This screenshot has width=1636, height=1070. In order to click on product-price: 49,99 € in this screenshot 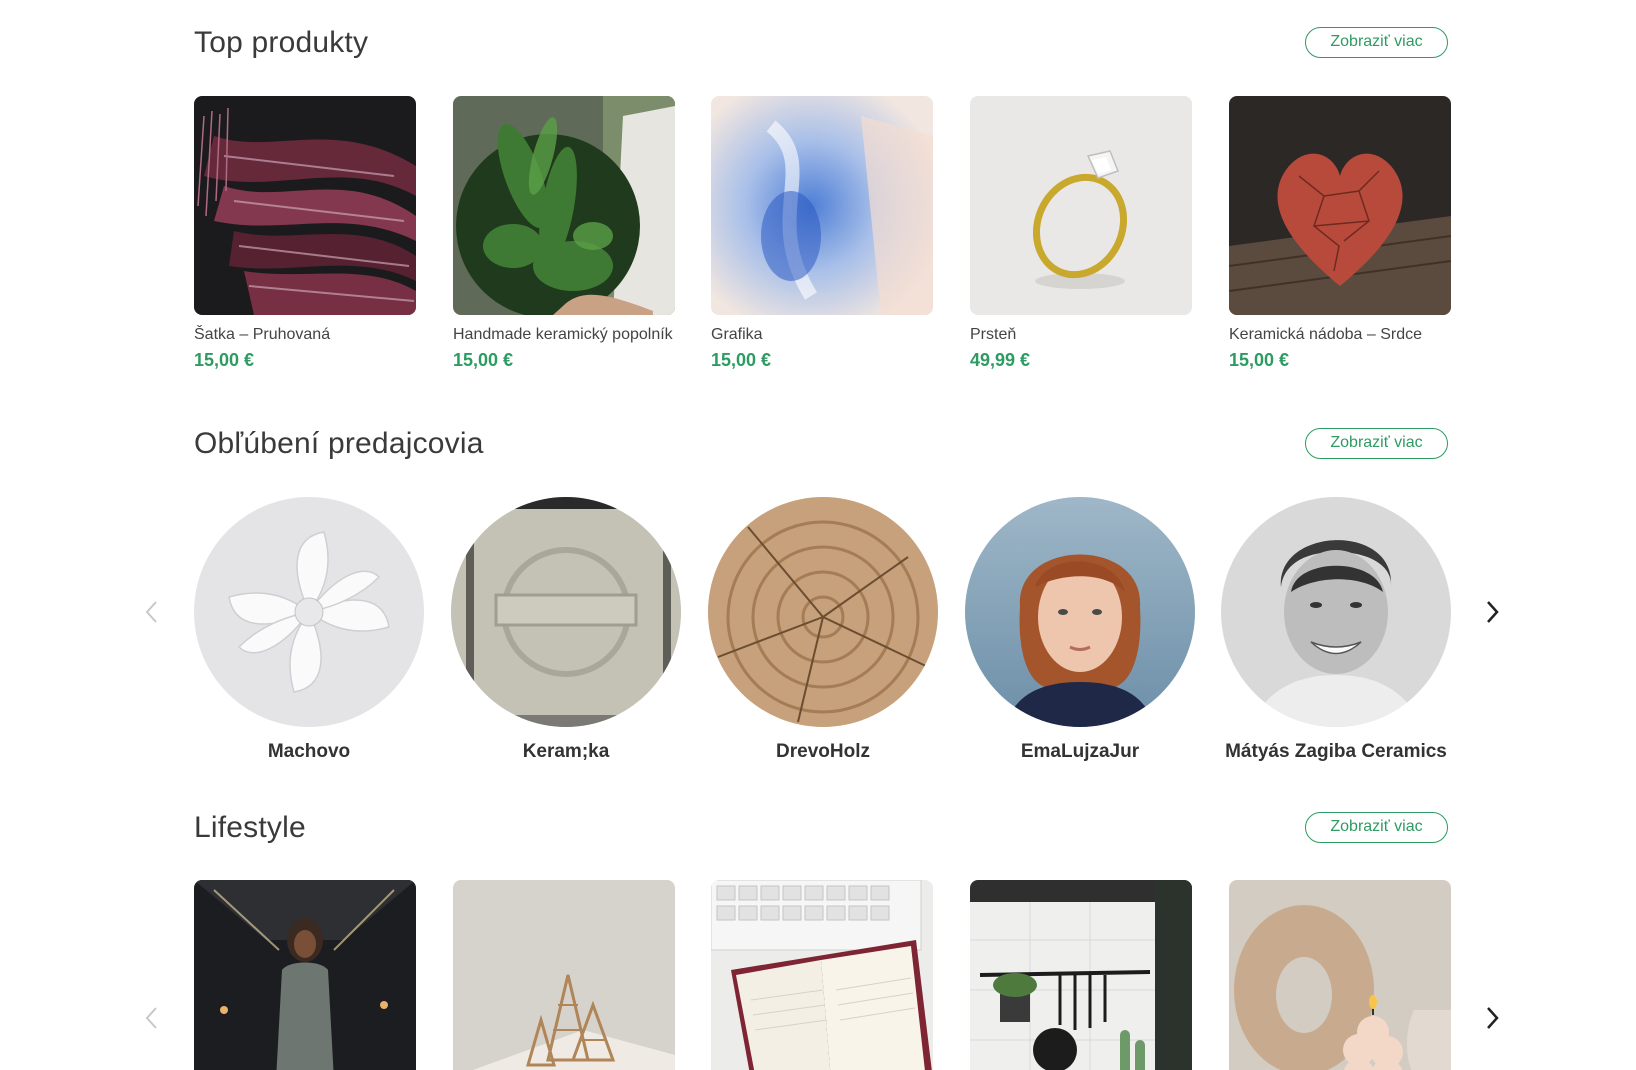, I will do `click(1000, 360)`.